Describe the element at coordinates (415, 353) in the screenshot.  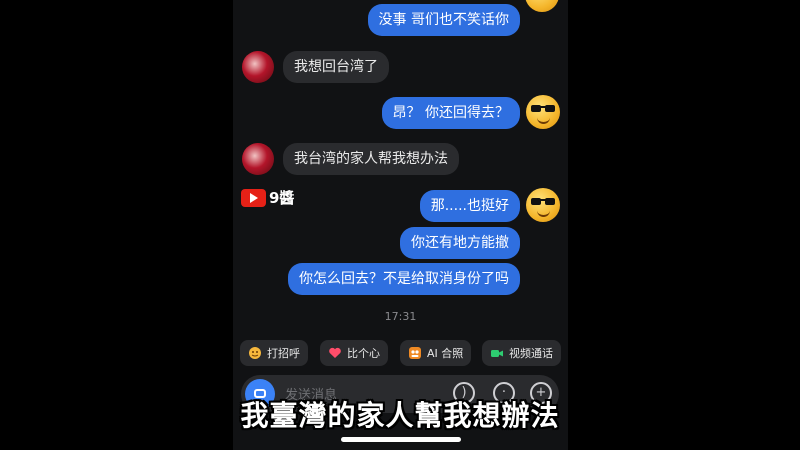
I see `ai-photo-icon` at that location.